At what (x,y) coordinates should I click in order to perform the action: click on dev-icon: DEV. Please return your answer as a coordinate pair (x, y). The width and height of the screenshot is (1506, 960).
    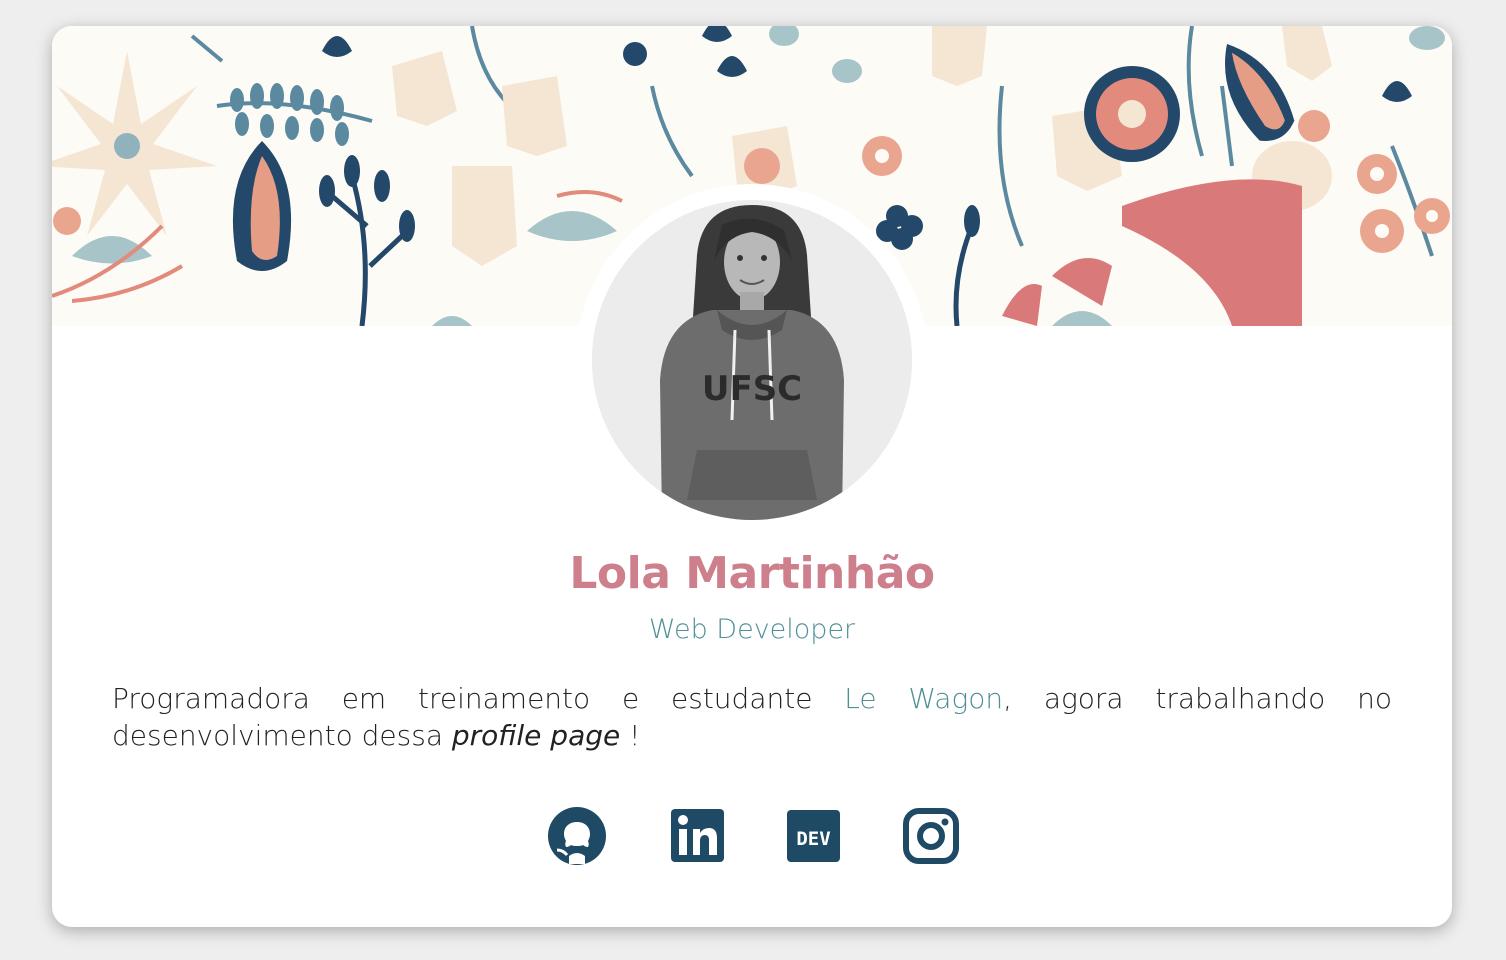
    Looking at the image, I should click on (813, 836).